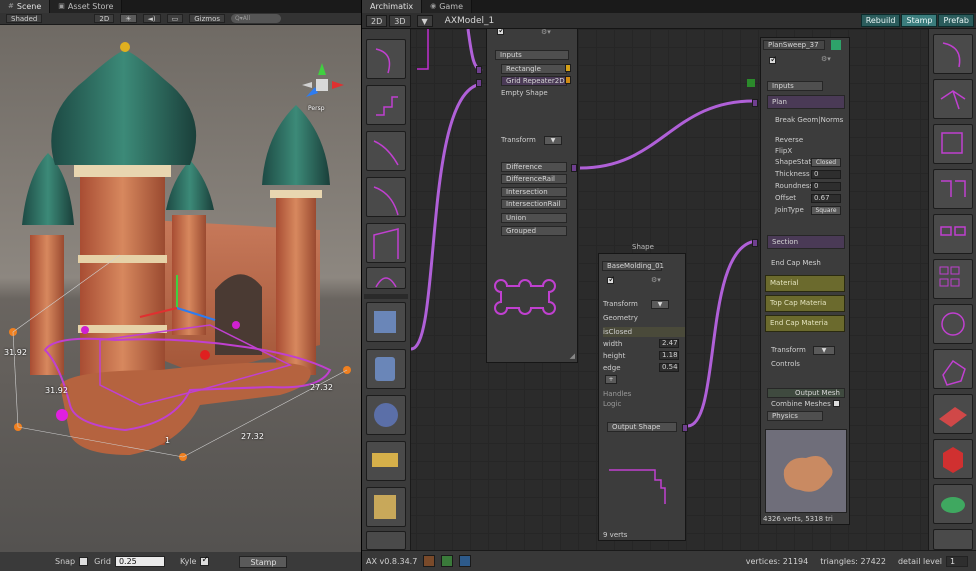  I want to click on stack-mesh-icon, so click(386, 507).